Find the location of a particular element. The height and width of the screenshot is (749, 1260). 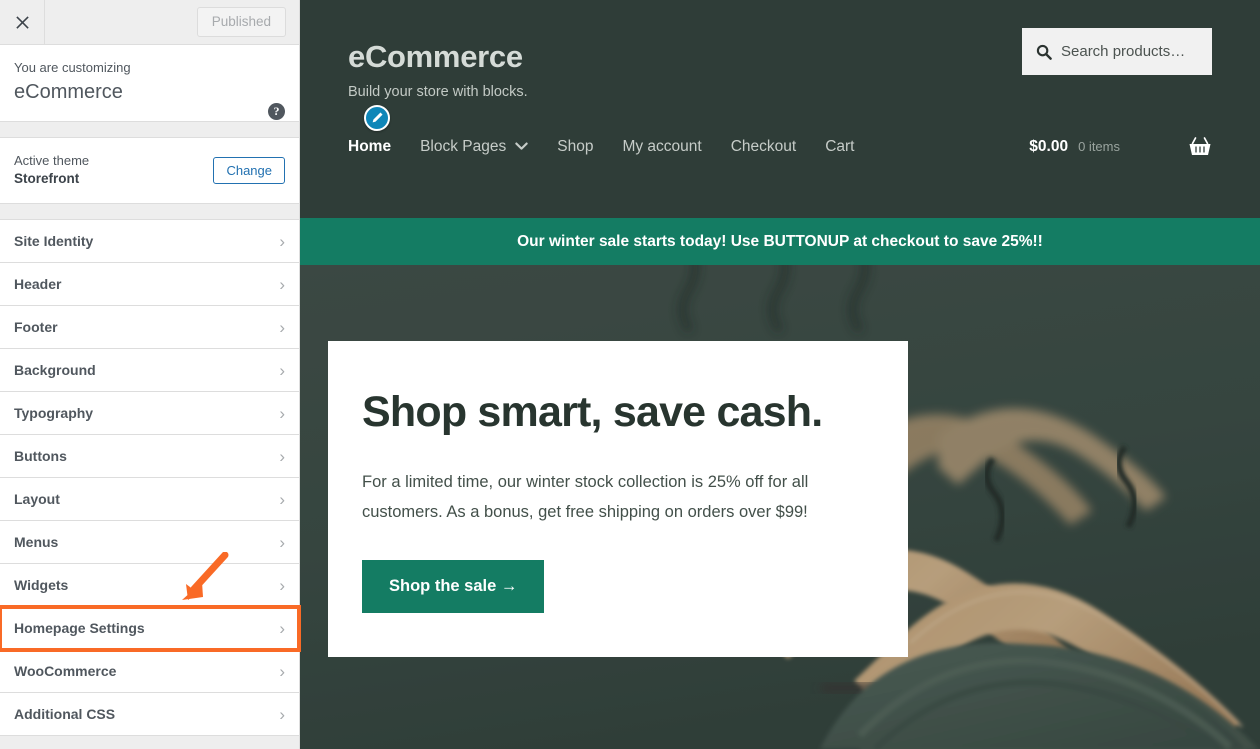

nav-item-block-pages: Block Pages is located at coordinates (488, 147).